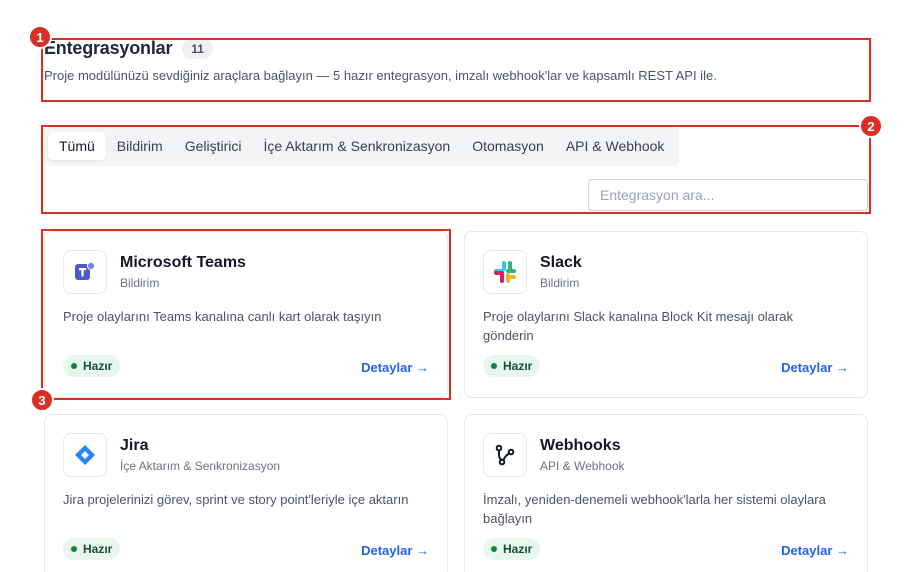  I want to click on card-category: İçe Aktarım & Senkronizasyon, so click(200, 466).